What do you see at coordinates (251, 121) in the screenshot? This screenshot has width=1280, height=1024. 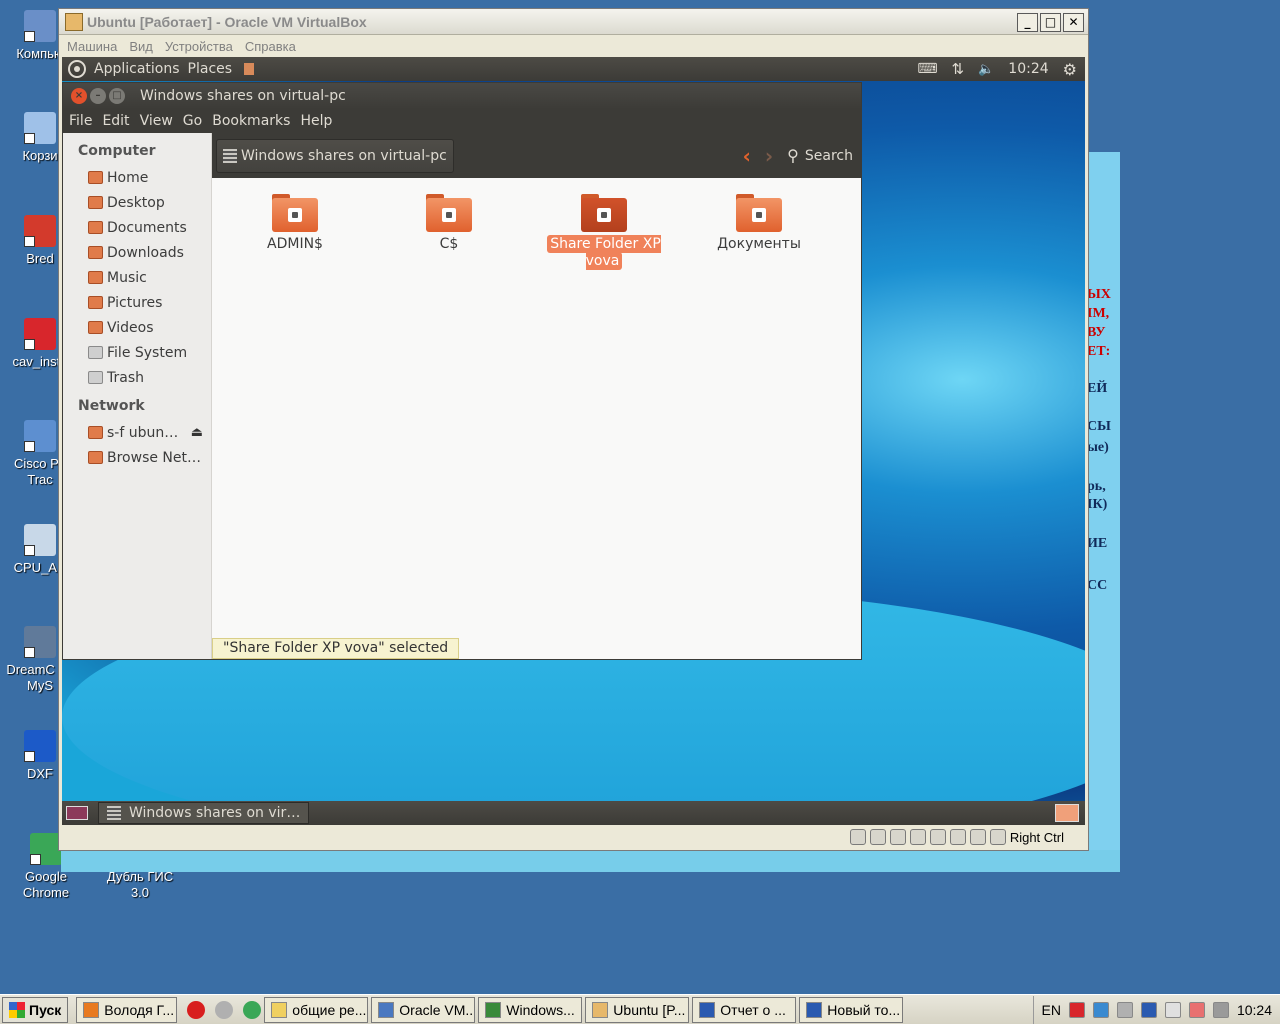 I see `menu-bookmarks: Bookmarks` at bounding box center [251, 121].